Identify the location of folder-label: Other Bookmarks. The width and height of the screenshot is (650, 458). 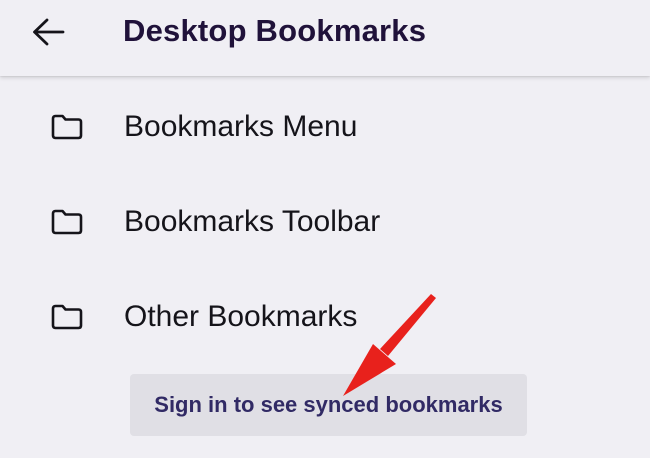
(241, 316).